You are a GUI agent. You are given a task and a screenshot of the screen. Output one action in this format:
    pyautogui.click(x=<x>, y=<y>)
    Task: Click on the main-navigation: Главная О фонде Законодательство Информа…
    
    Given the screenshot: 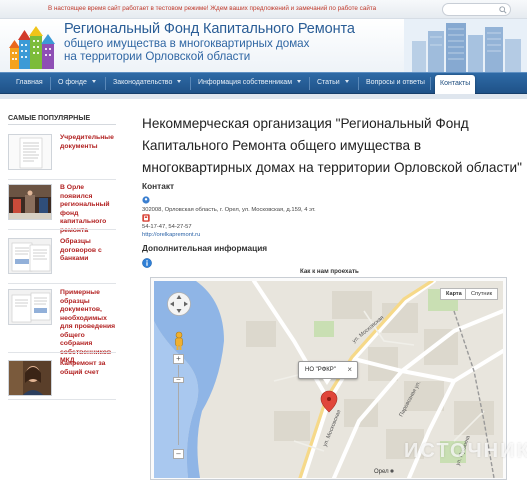 What is the action you would take?
    pyautogui.click(x=263, y=83)
    